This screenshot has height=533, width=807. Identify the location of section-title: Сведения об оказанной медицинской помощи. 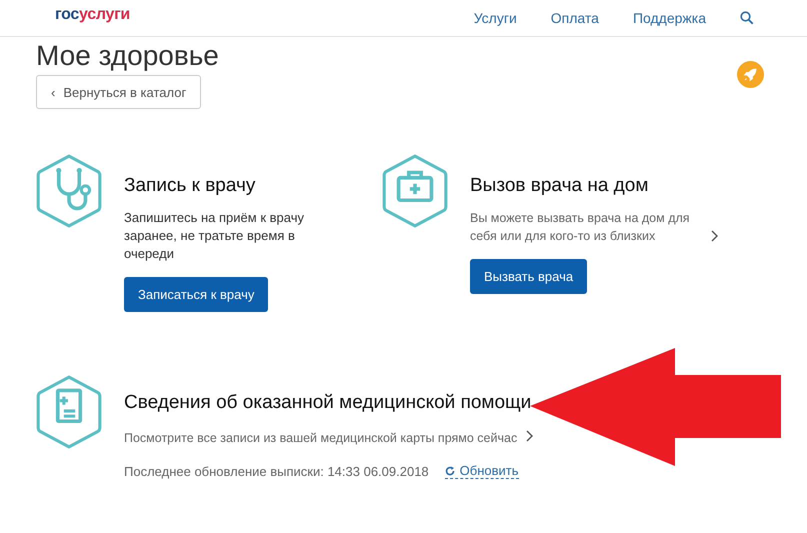
(328, 403).